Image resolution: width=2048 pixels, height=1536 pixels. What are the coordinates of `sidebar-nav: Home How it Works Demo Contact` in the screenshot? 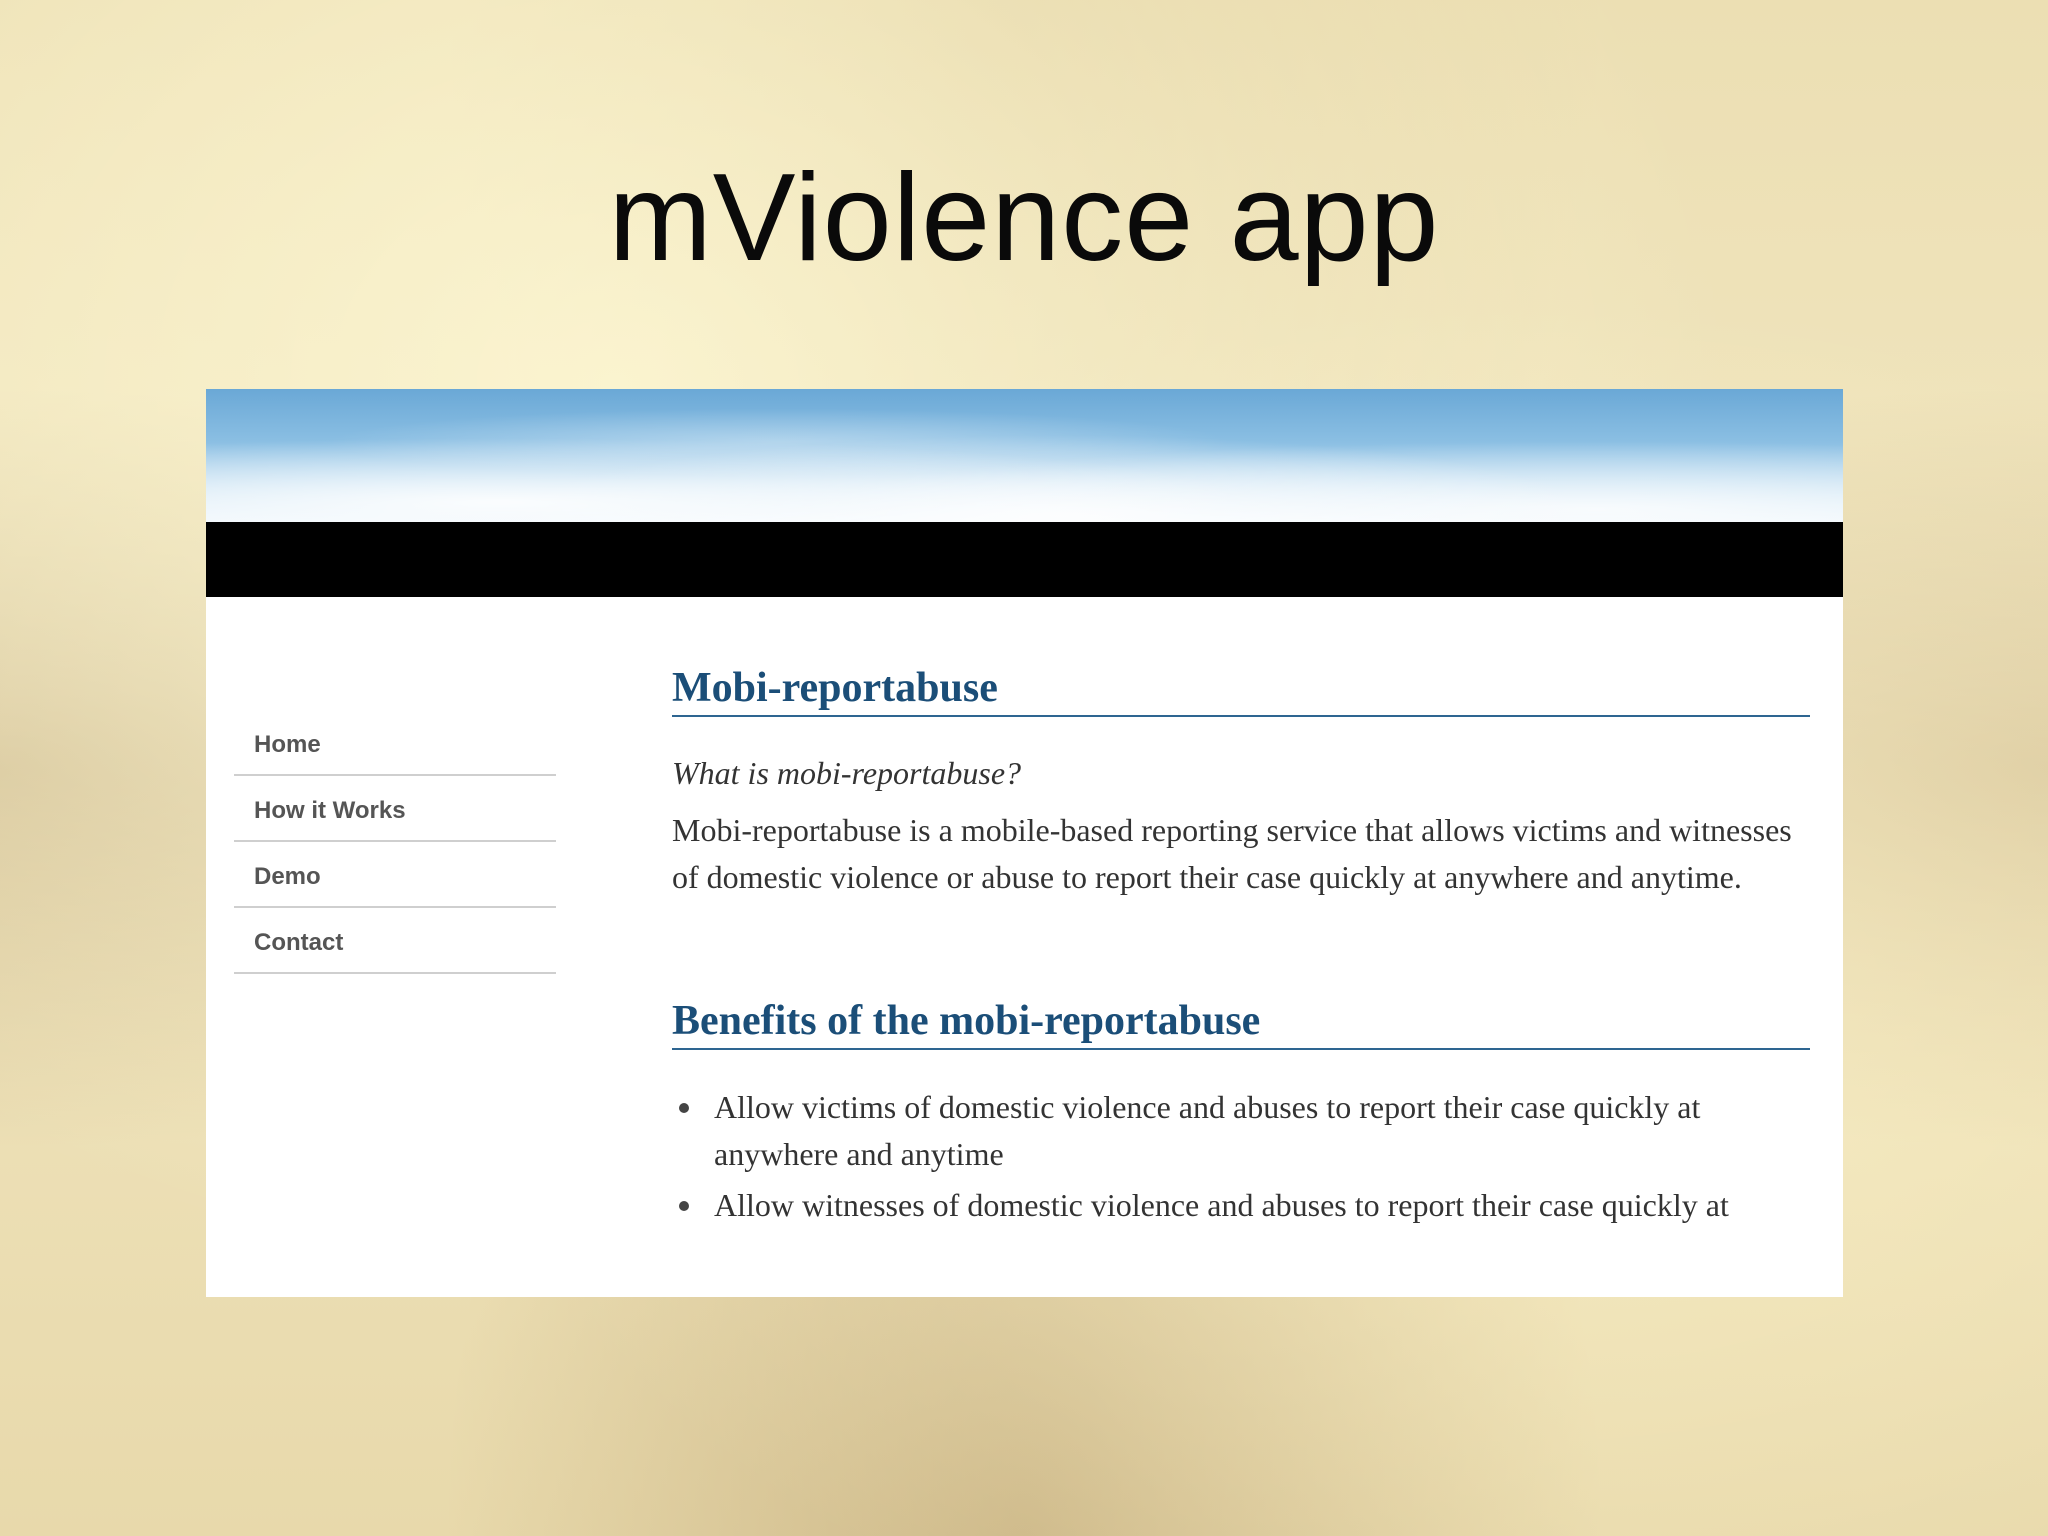 It's located at (395, 843).